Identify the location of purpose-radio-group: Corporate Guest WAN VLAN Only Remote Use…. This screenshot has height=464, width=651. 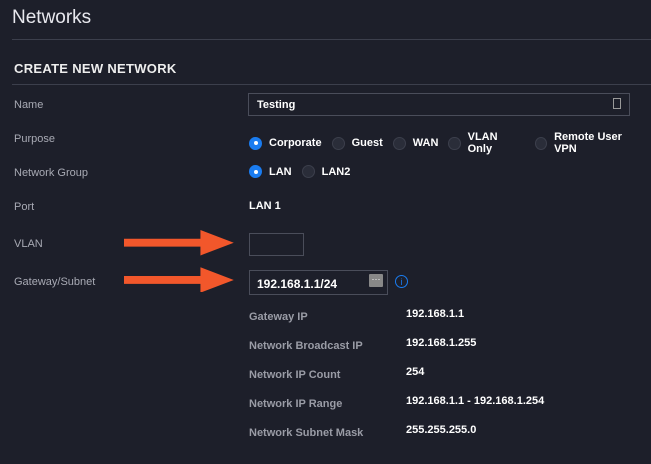
(450, 143).